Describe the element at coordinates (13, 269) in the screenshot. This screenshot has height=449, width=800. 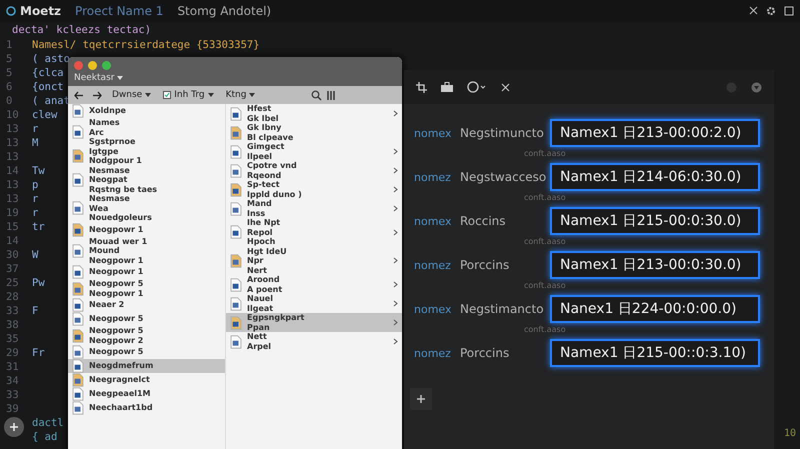
I see `line-number: 37` at that location.